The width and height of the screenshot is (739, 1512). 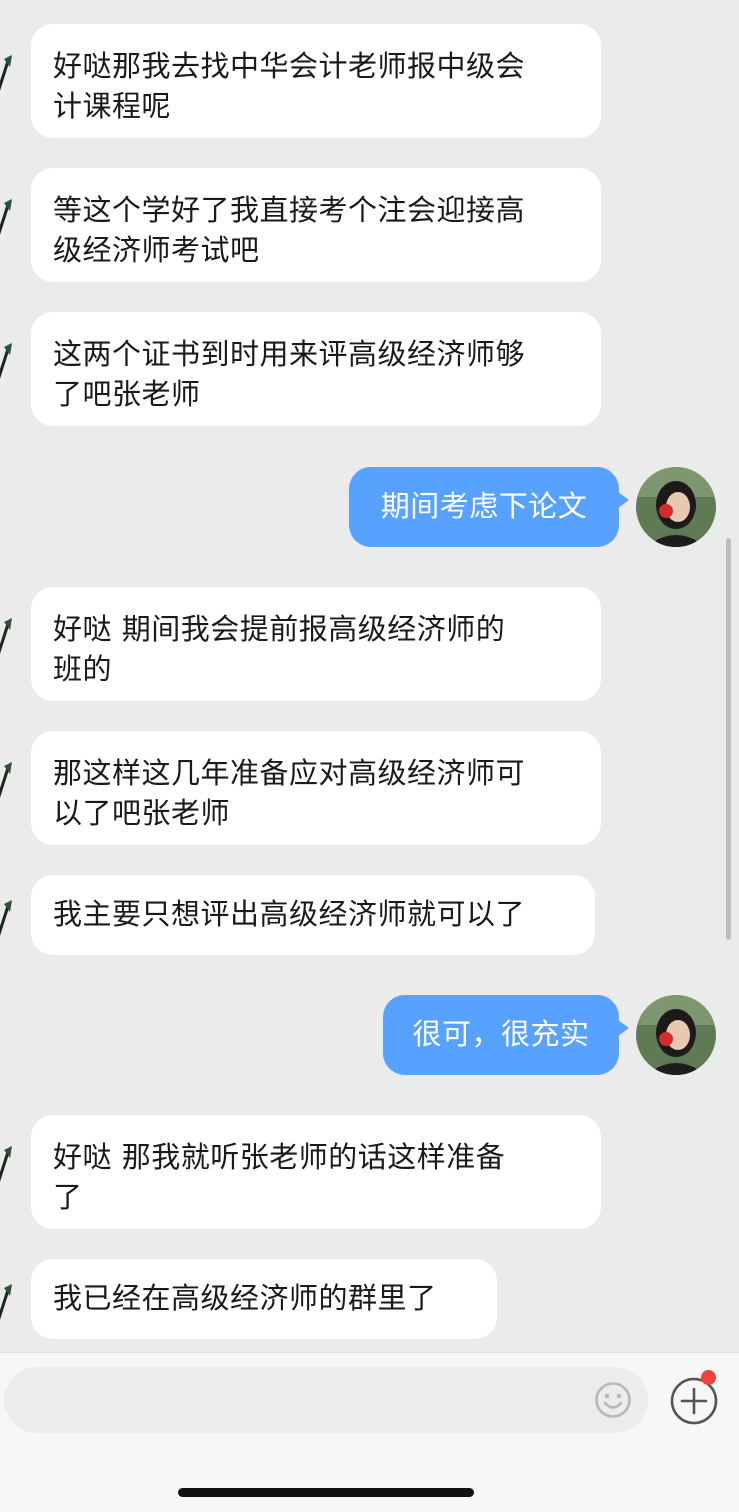 I want to click on incoming-message-bubble: 那这样这几年准备应对高级经济师可 以了吧张老师, so click(x=316, y=788).